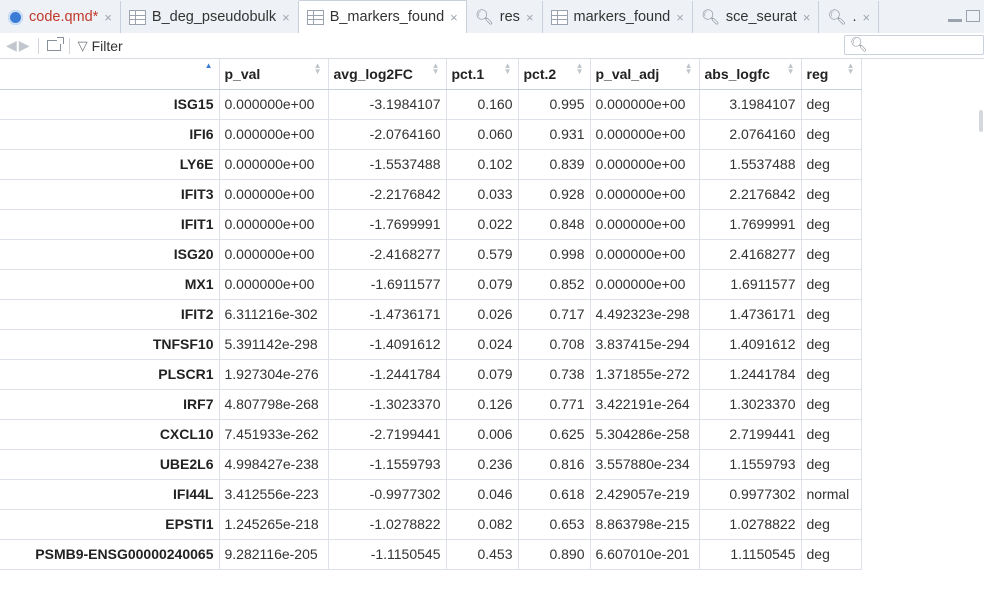 This screenshot has width=984, height=594. I want to click on table-cell: 0.995, so click(554, 104).